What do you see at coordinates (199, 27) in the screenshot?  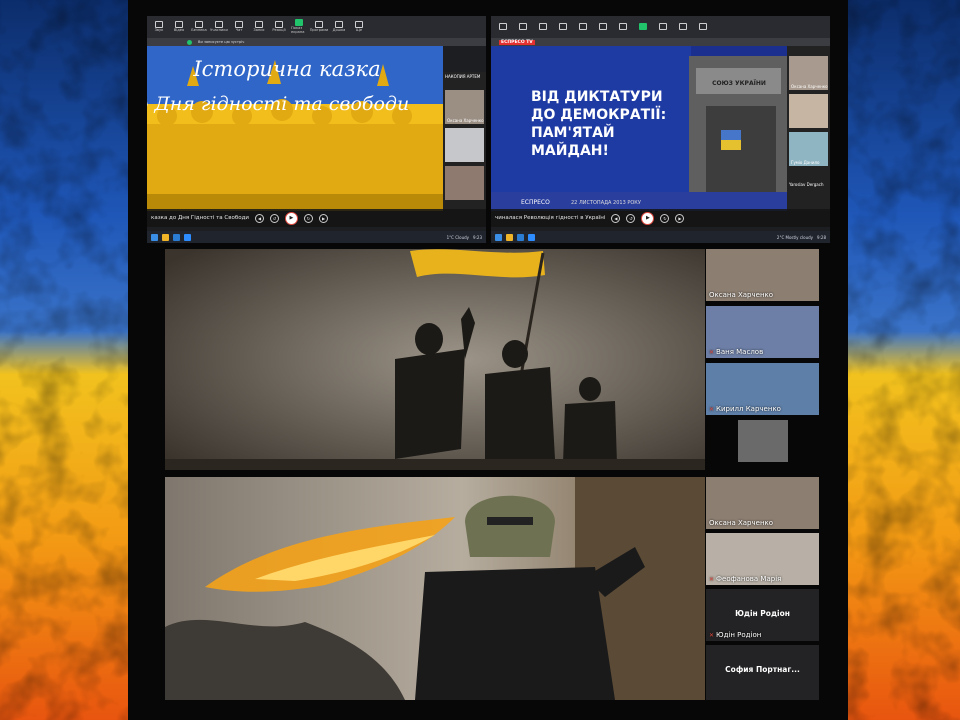 I see `security-button: Безпека` at bounding box center [199, 27].